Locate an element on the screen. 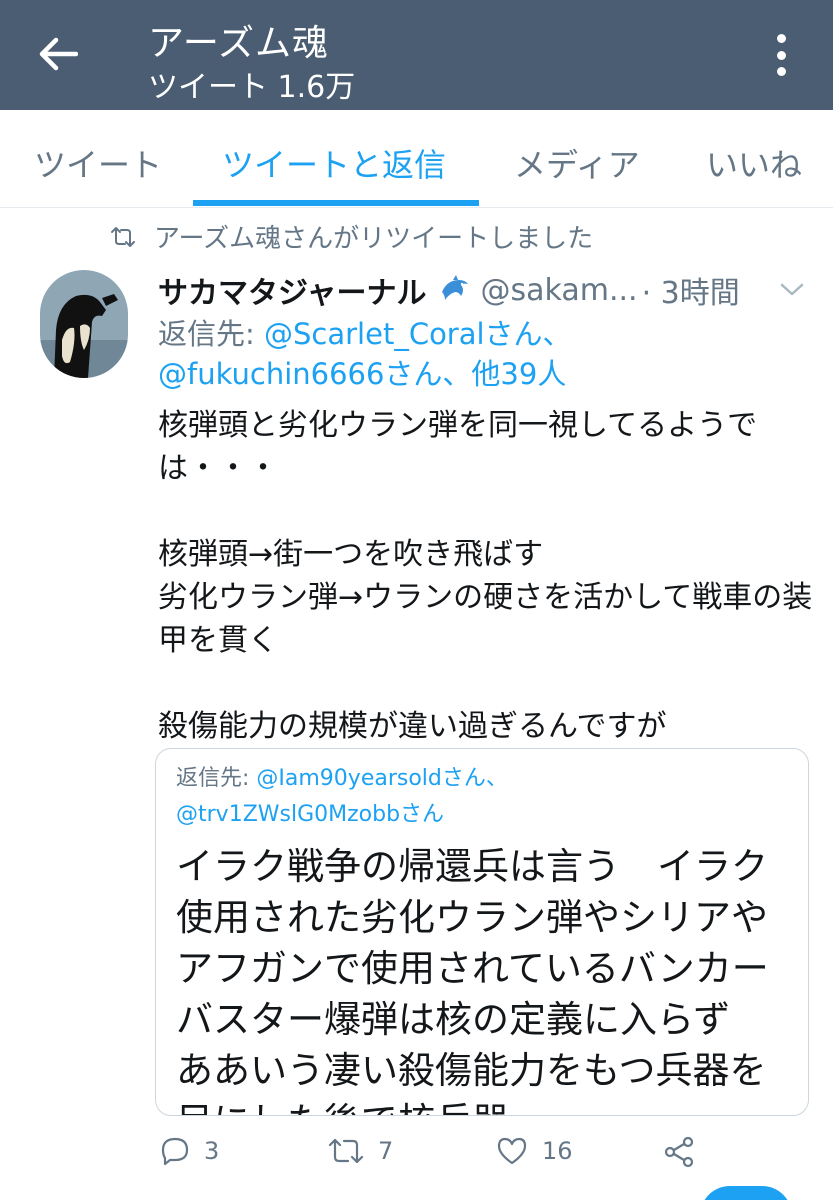 The height and width of the screenshot is (1200, 833). dolphin-icon is located at coordinates (455, 290).